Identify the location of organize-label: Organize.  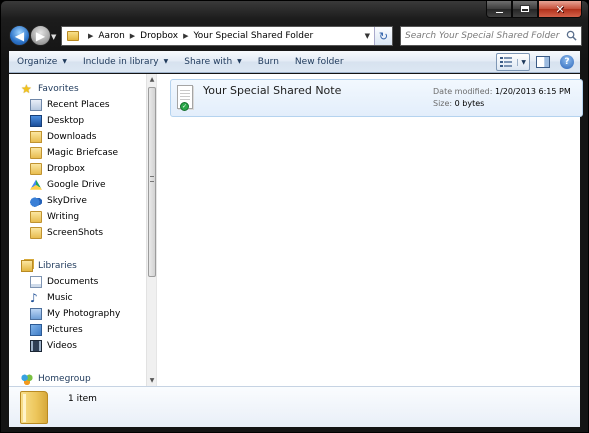
(37, 61).